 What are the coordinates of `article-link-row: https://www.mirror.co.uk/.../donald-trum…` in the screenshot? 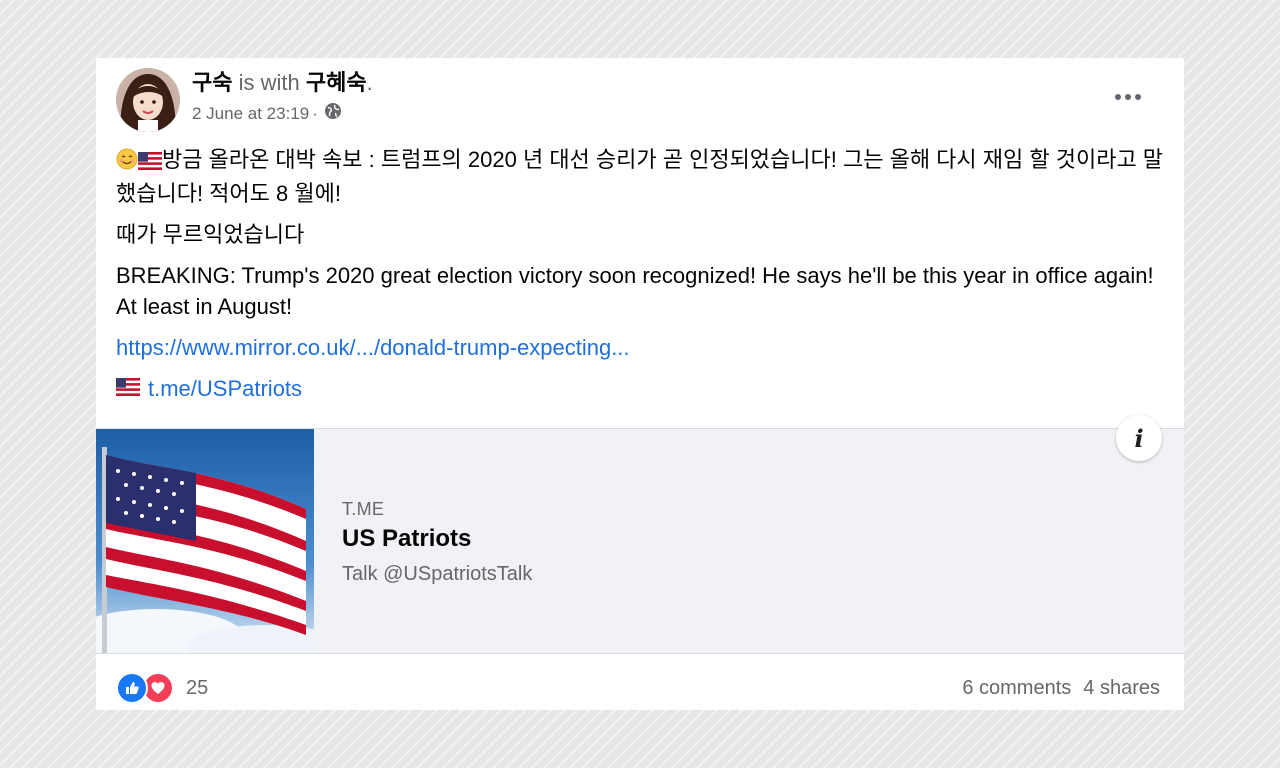 It's located at (641, 347).